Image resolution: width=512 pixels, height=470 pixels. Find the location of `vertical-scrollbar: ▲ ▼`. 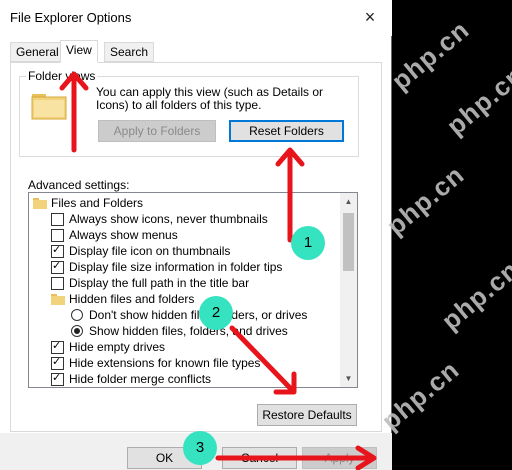

vertical-scrollbar: ▲ ▼ is located at coordinates (348, 290).